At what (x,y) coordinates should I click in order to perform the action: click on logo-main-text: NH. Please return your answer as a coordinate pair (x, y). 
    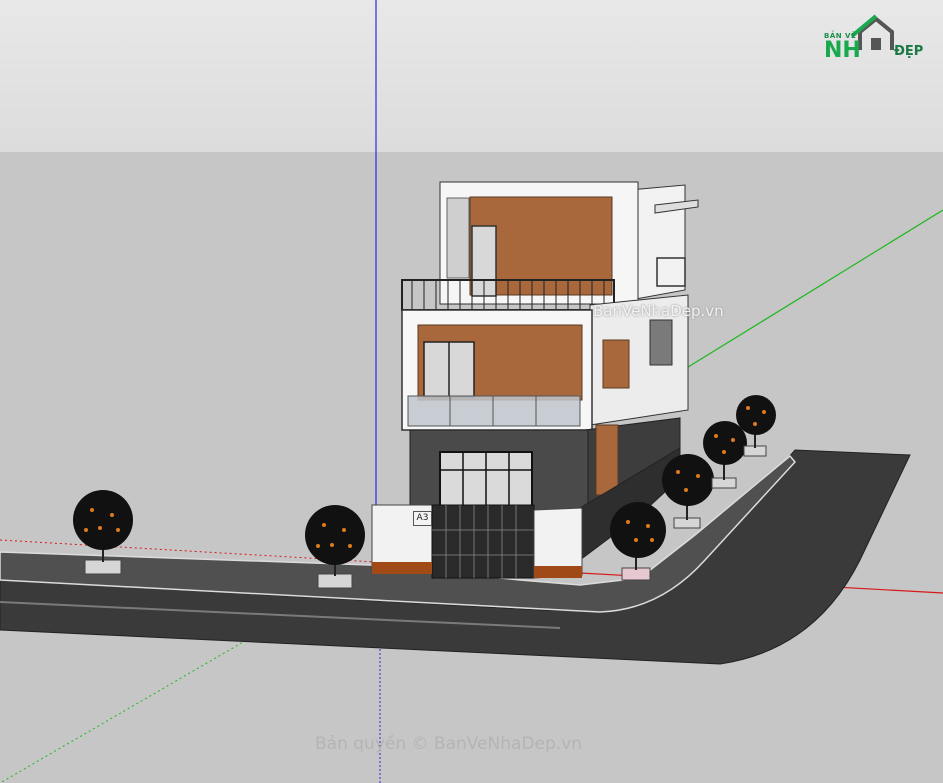
    Looking at the image, I should click on (842, 50).